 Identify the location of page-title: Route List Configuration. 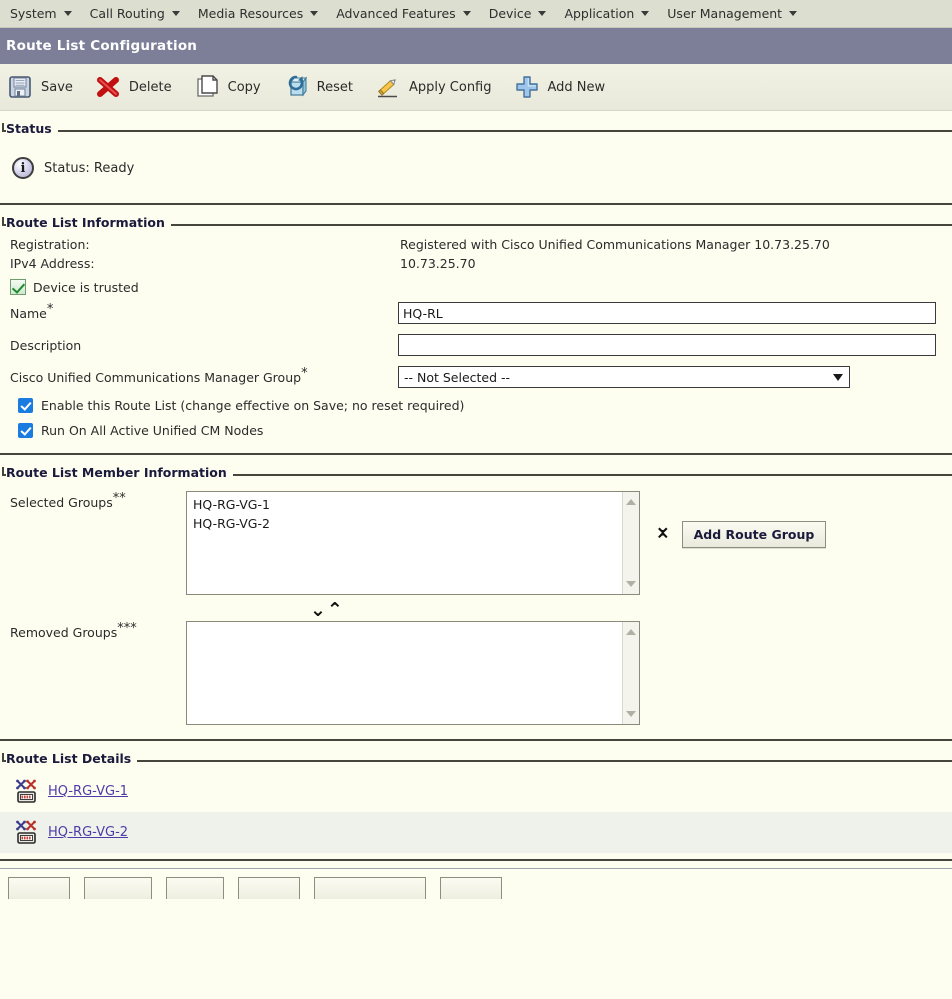
(102, 46).